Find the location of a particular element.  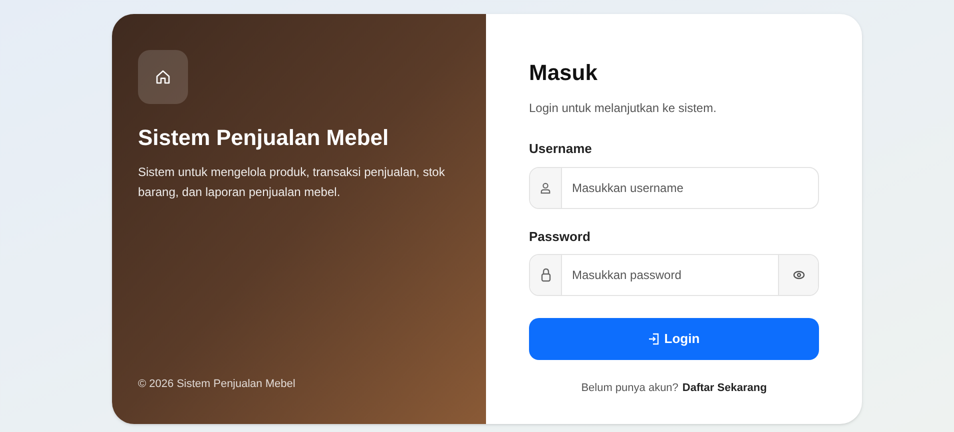

form-title: Masuk is located at coordinates (563, 73).